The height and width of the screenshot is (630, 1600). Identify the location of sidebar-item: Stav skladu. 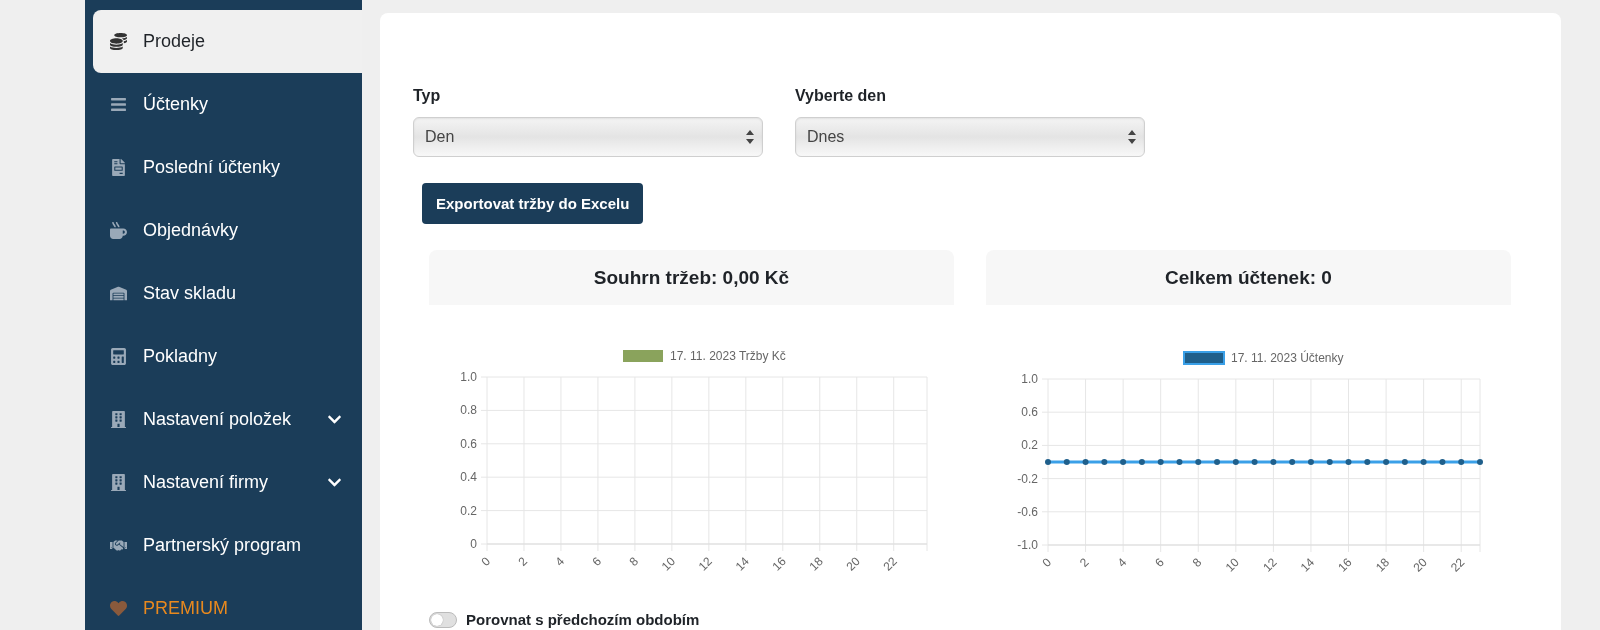
(227, 293).